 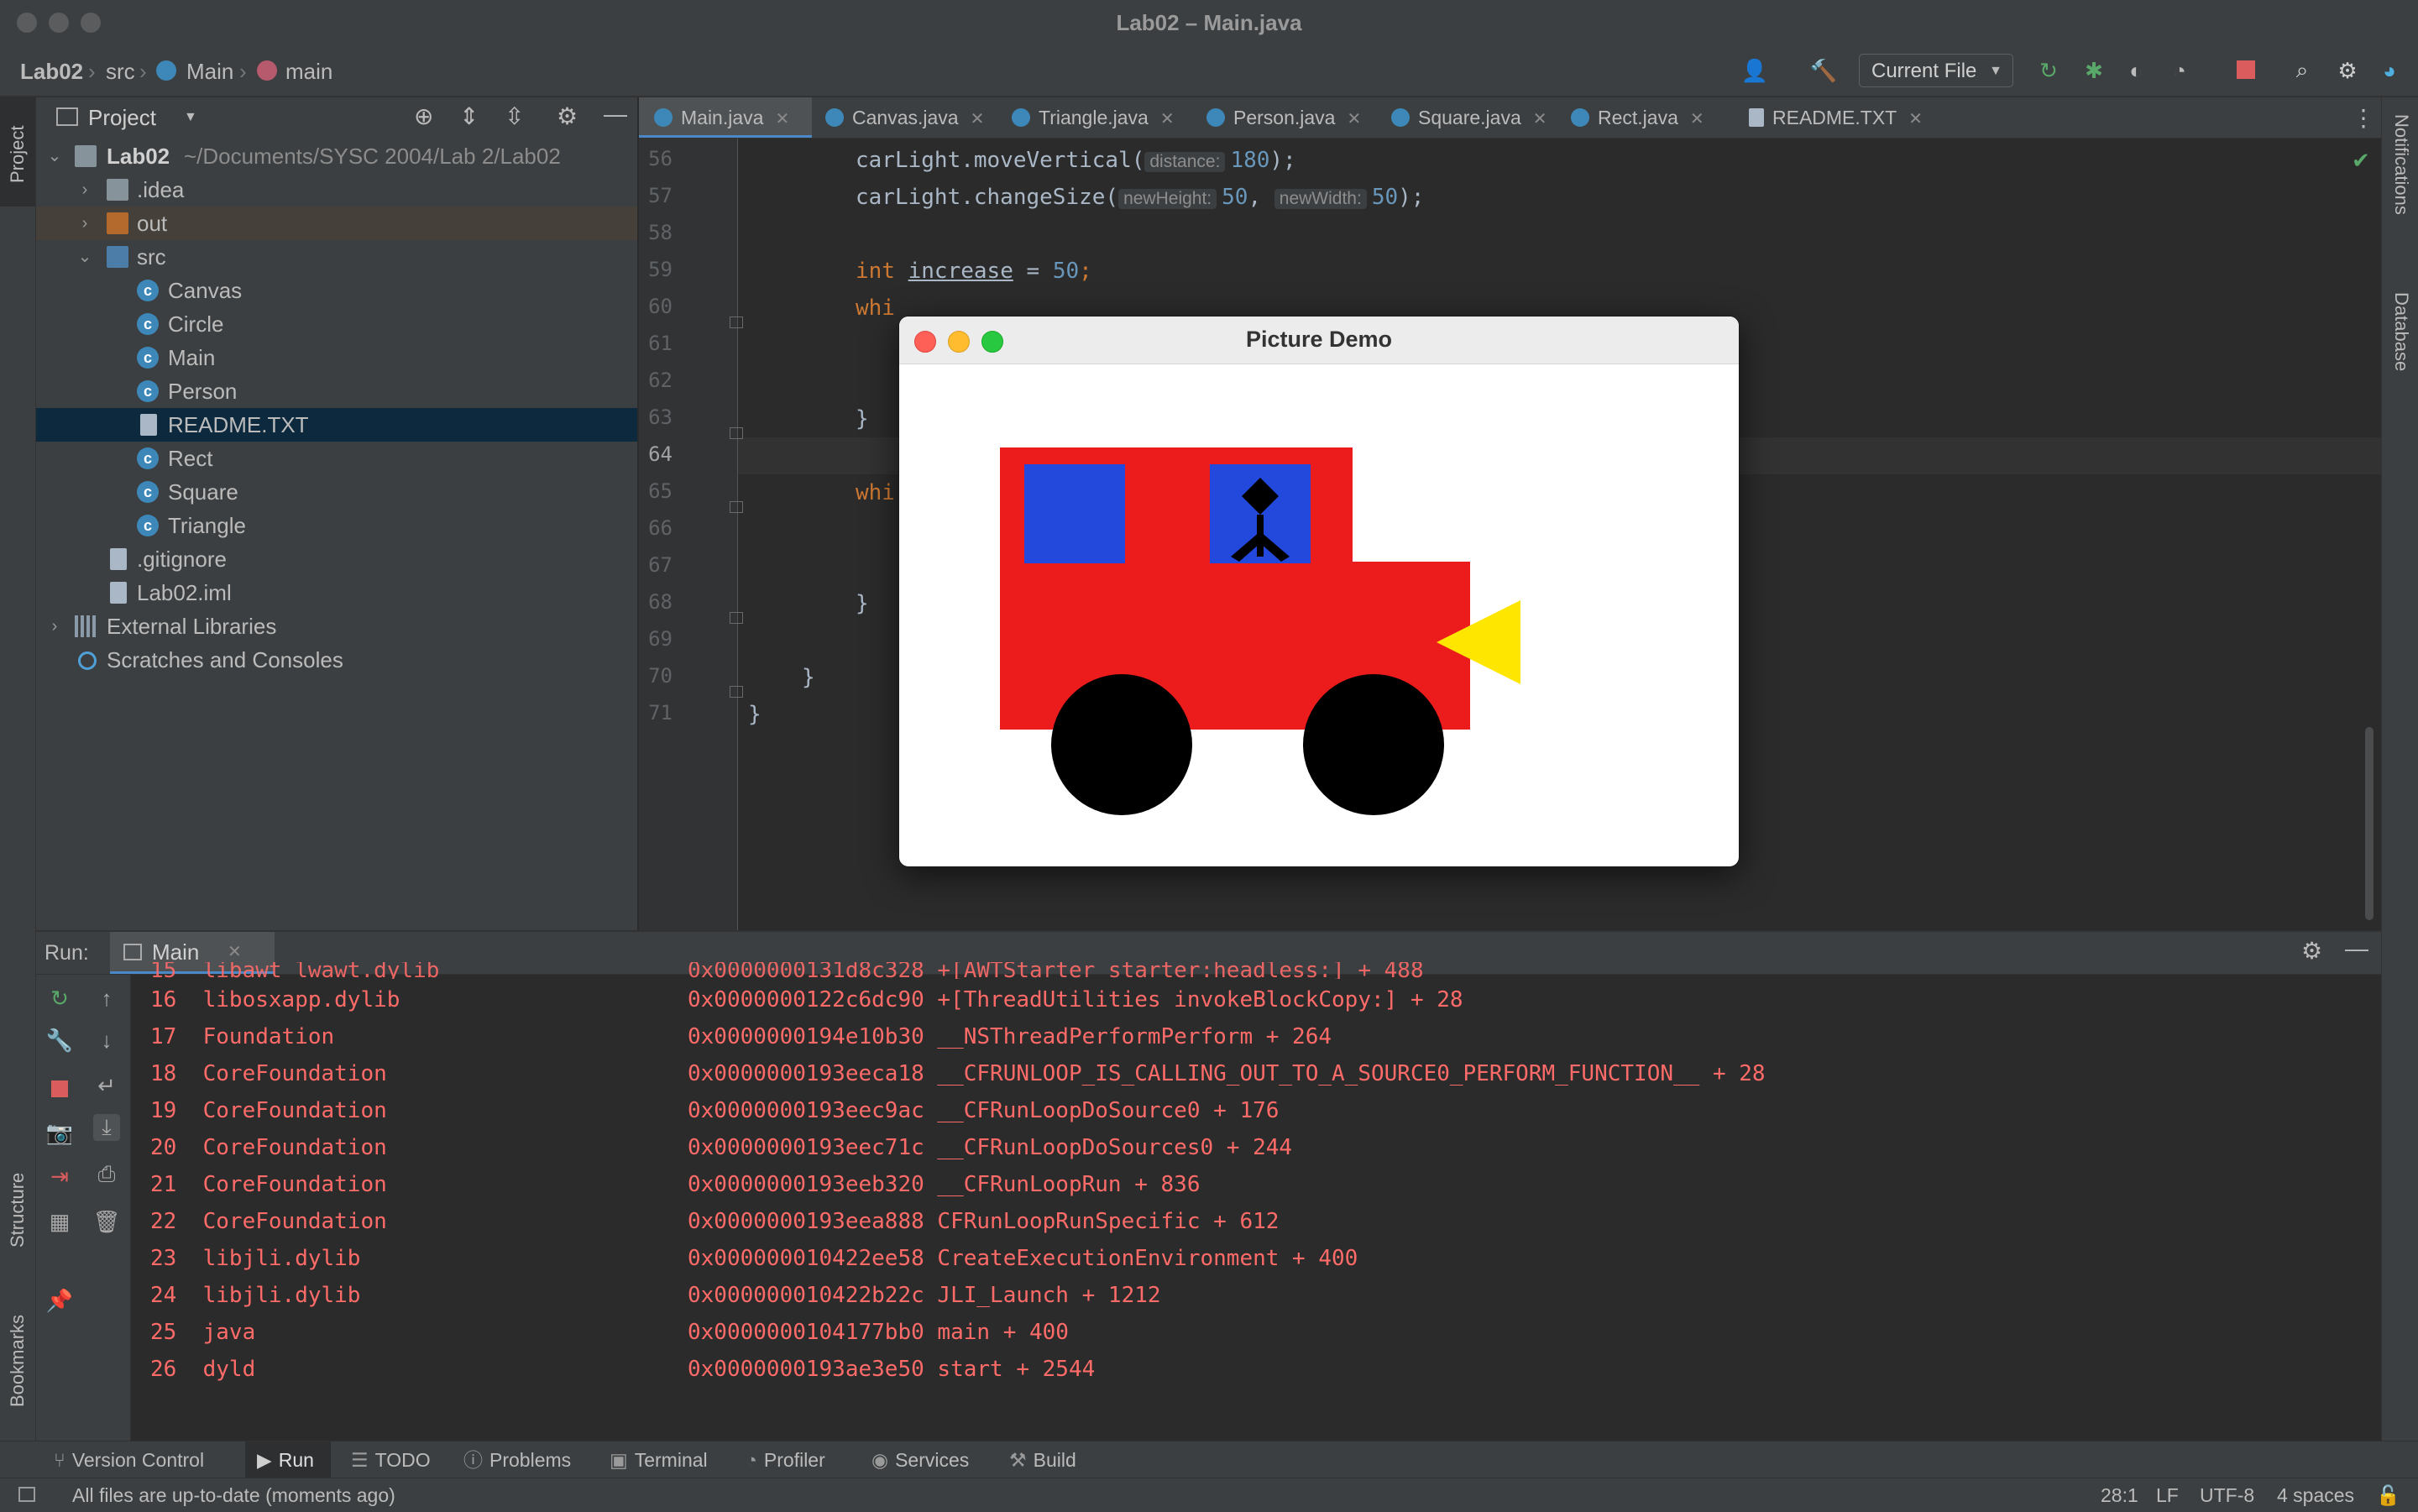 I want to click on tree-item-circle: c Circle, so click(x=336, y=324).